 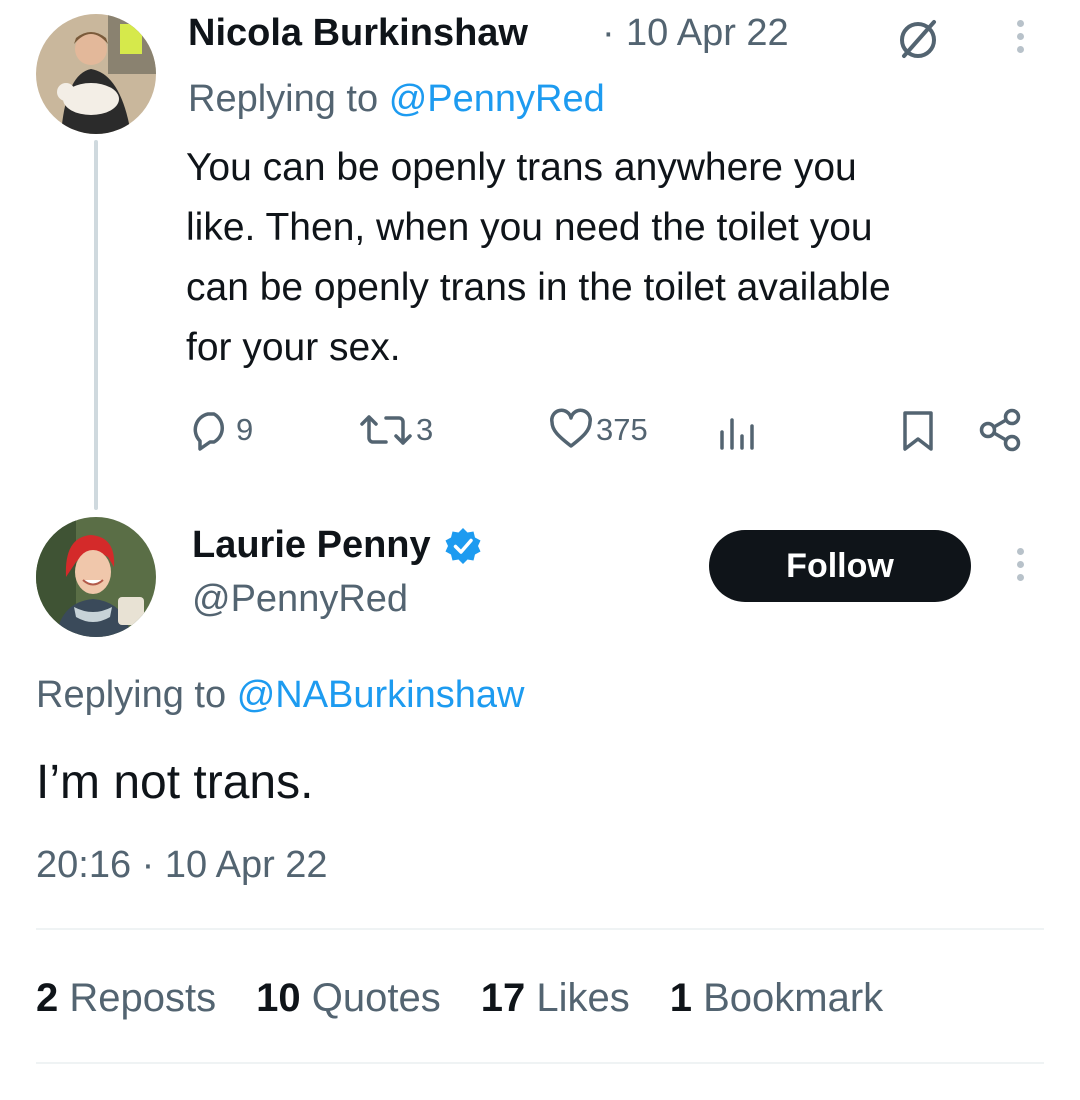 I want to click on tweet-date: 10 Apr 22, so click(x=246, y=865).